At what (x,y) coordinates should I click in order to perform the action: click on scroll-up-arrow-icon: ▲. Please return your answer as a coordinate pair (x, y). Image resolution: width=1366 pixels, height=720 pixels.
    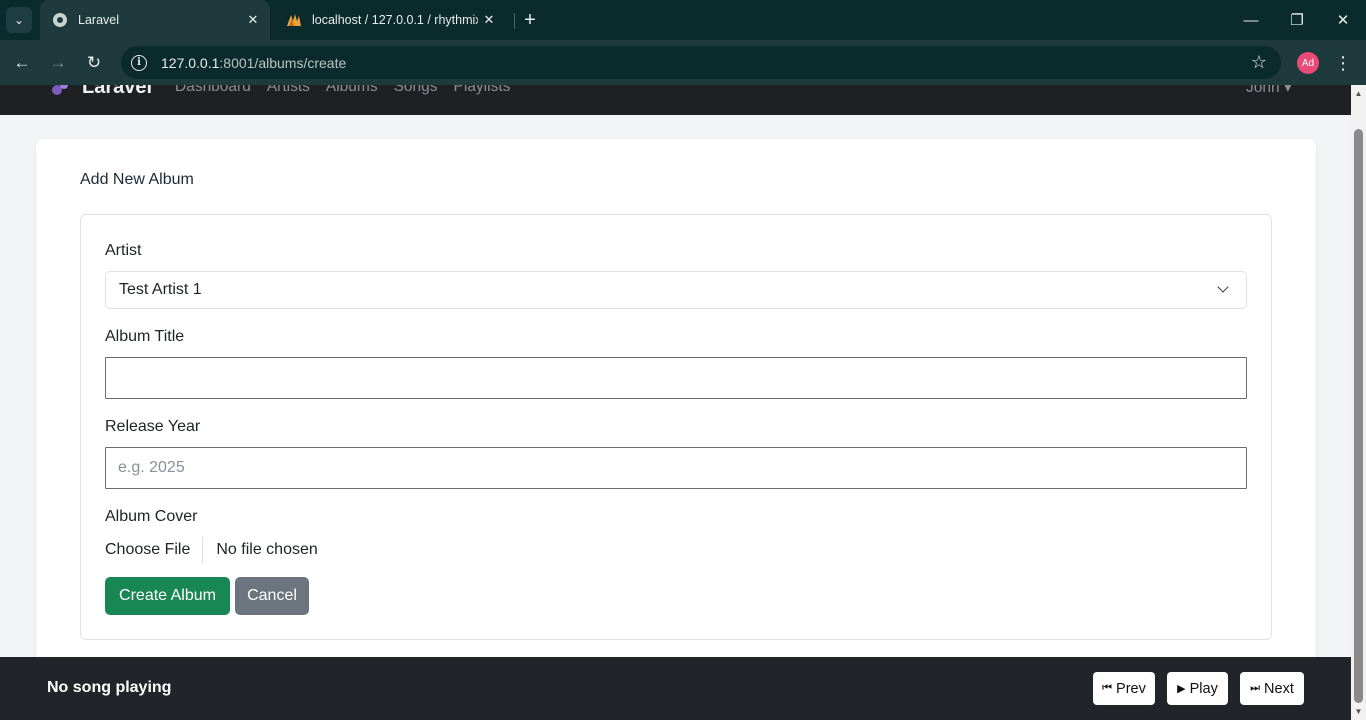
    Looking at the image, I should click on (1358, 93).